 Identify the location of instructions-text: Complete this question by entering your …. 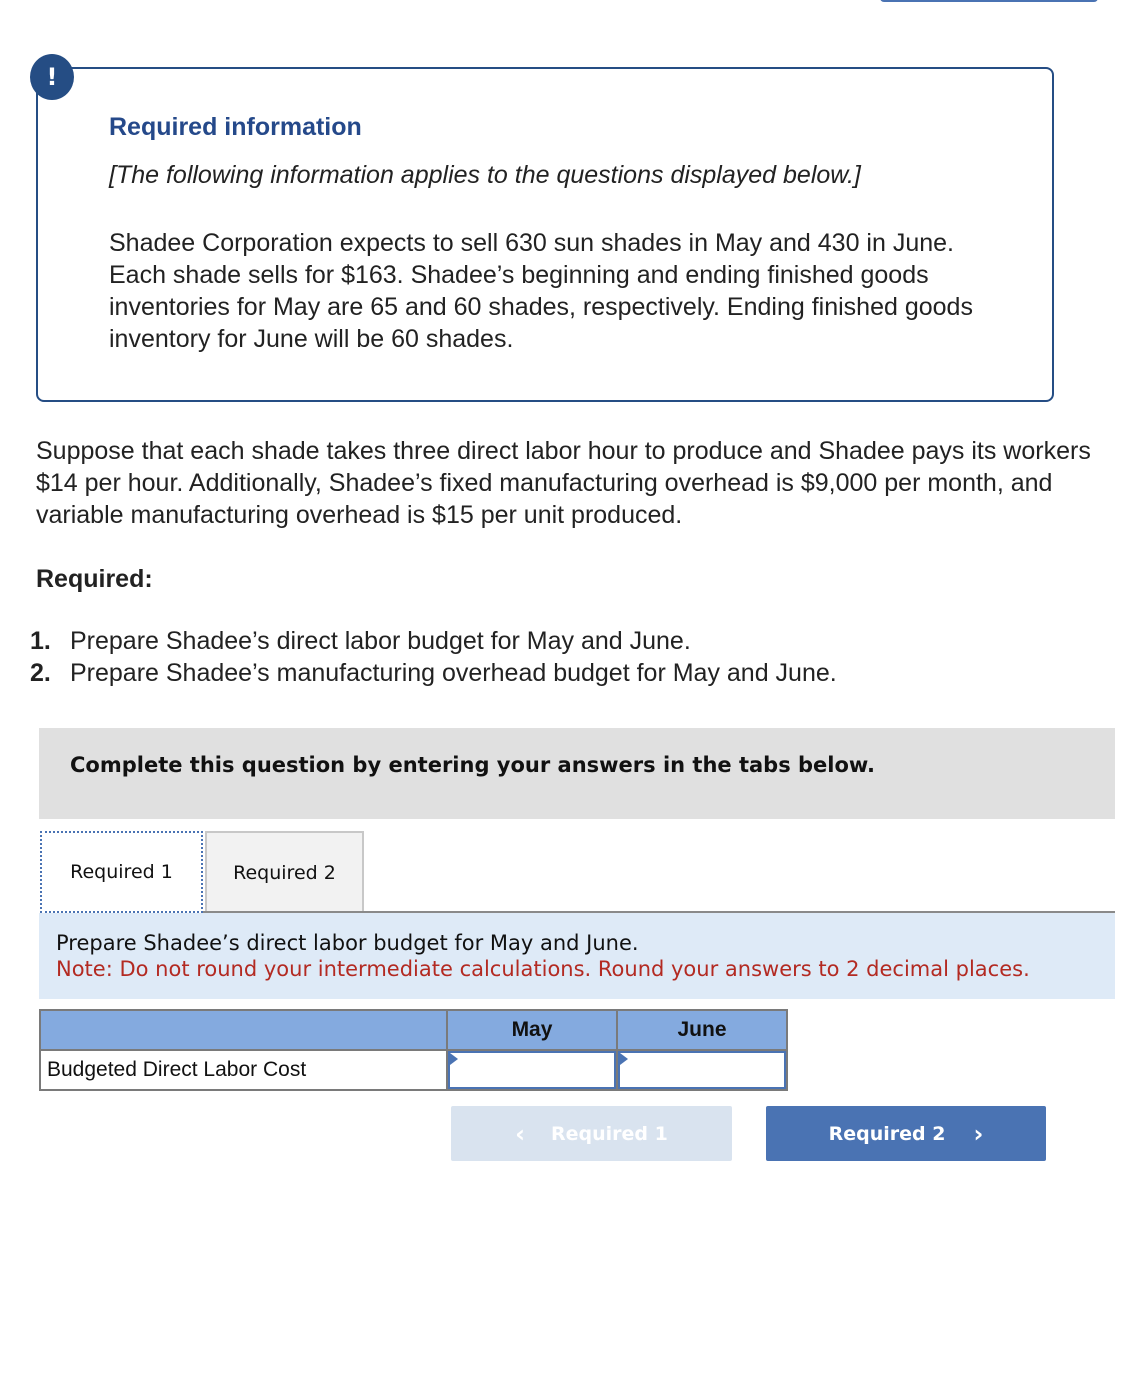
(472, 765).